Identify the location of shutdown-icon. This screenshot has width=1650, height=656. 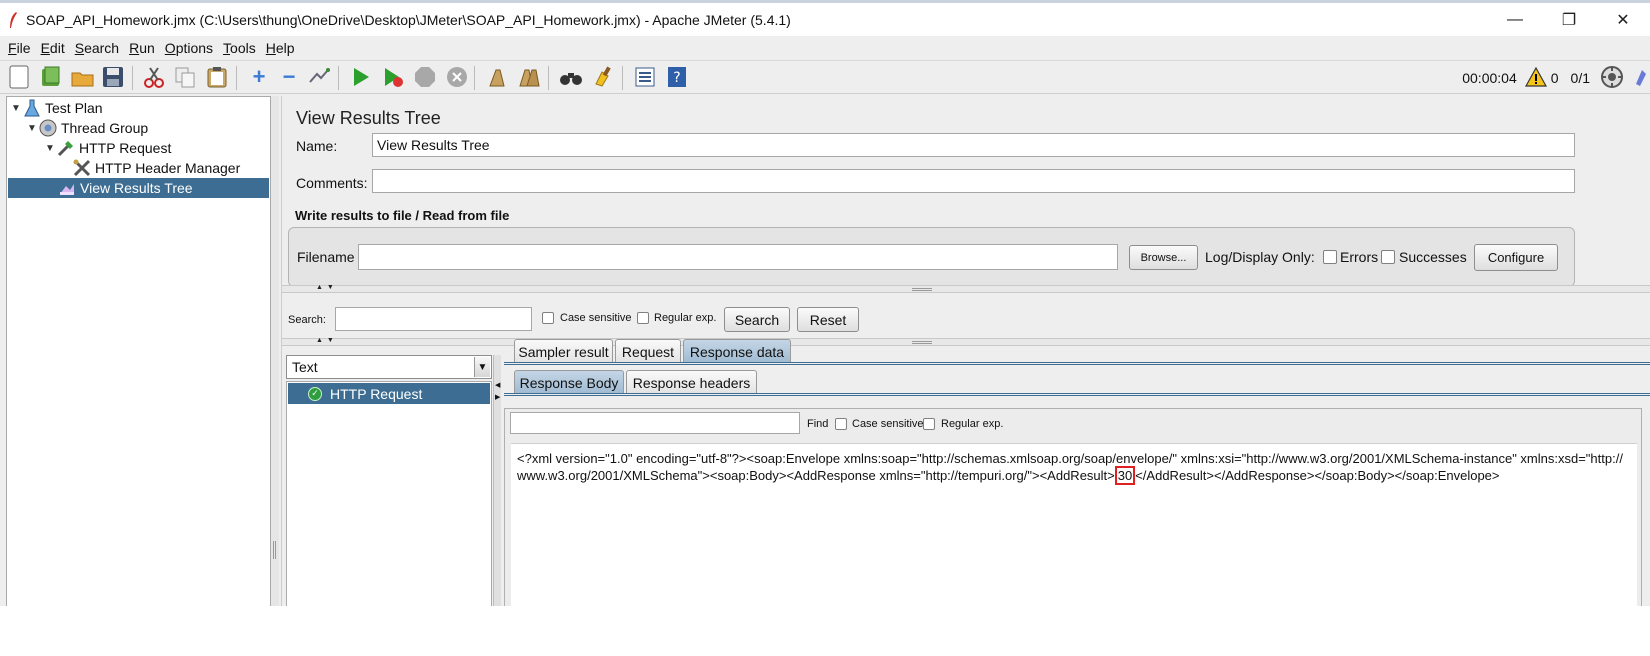
(457, 77).